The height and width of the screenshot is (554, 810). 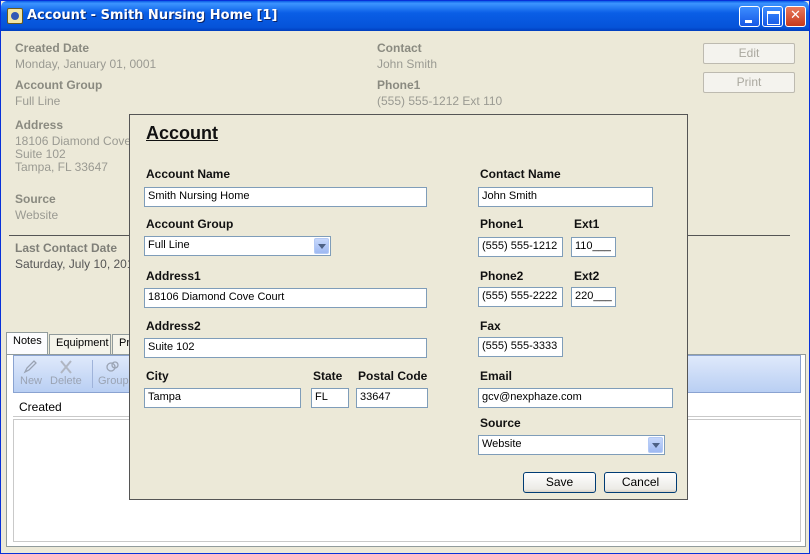 I want to click on tab-equipment: Equipment, so click(x=80, y=344).